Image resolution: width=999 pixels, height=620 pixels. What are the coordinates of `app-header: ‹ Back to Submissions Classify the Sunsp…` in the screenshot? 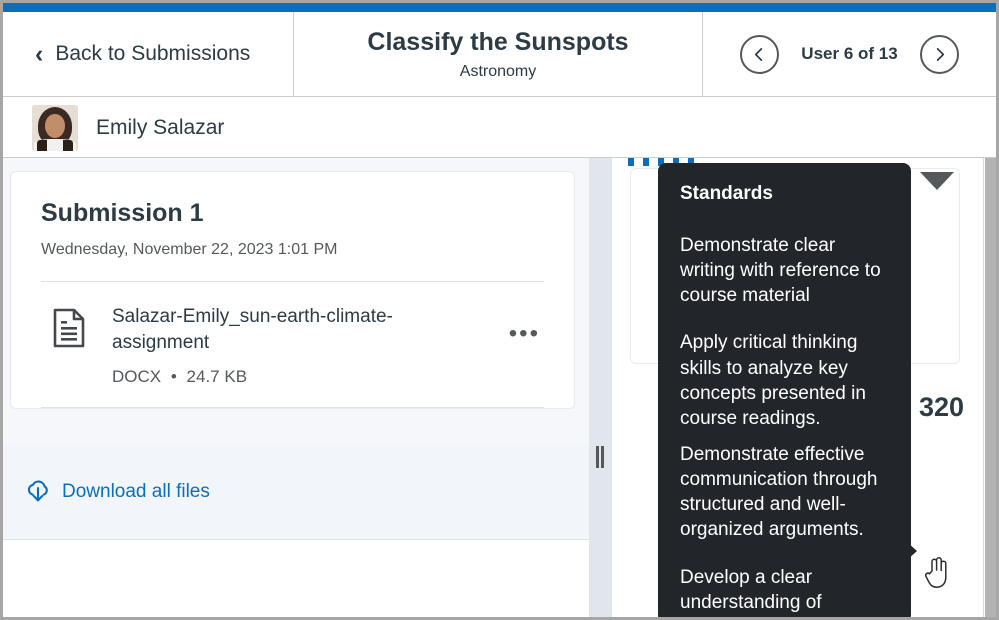 It's located at (499, 54).